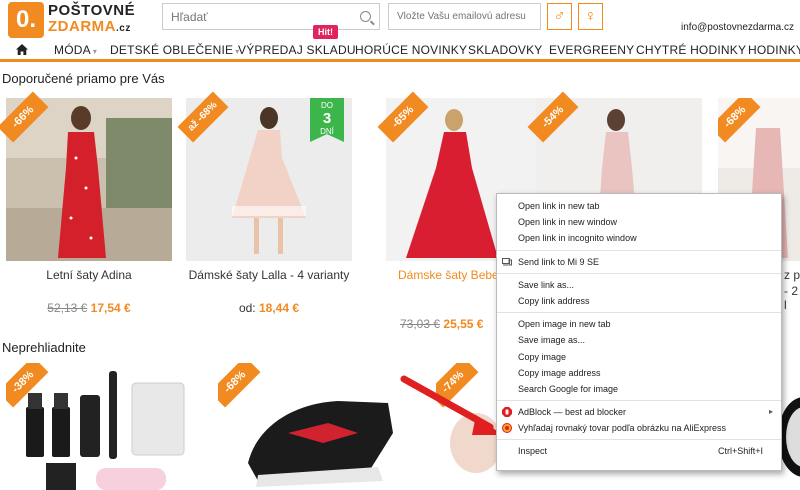 The image size is (800, 490). What do you see at coordinates (313, 426) in the screenshot?
I see `product-card: -68%` at bounding box center [313, 426].